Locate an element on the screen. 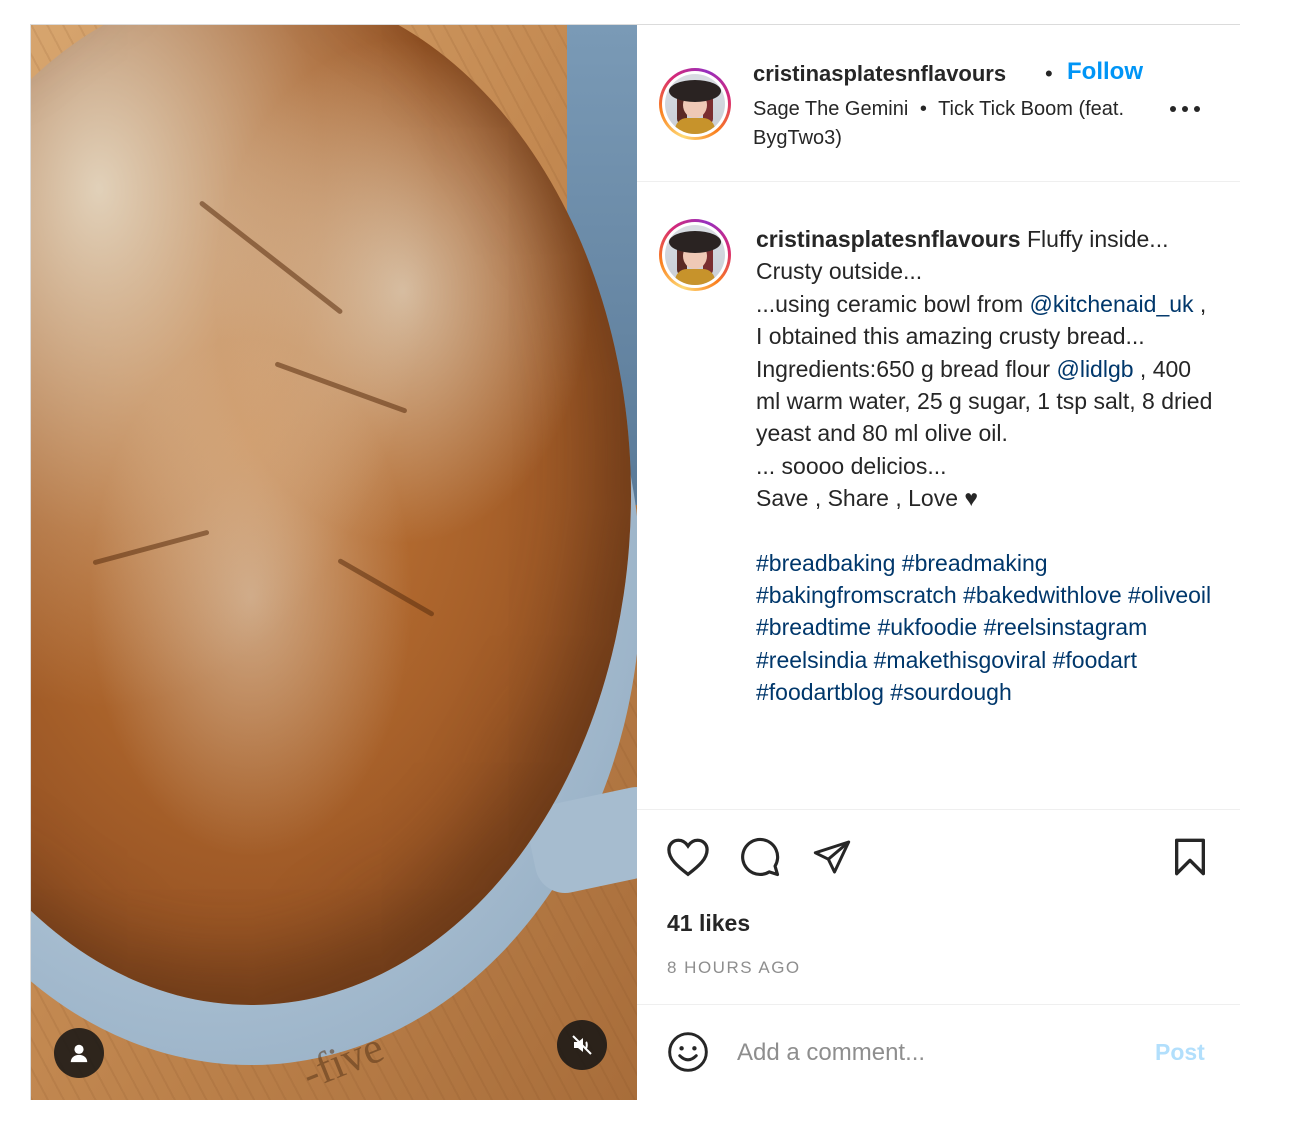 The image size is (1292, 1138). like-button is located at coordinates (688, 857).